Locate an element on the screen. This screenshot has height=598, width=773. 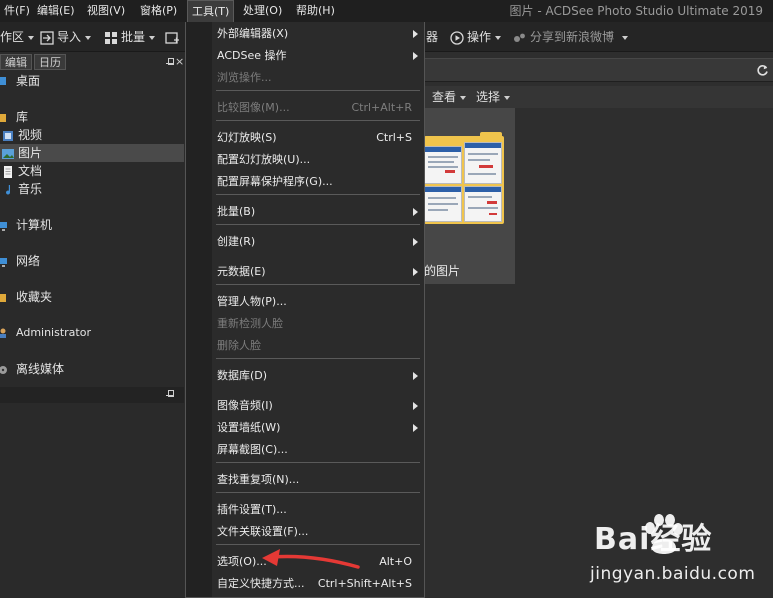
menu-item-shortcut: Ctrl+Shift+Alt+S is located at coordinates (364, 583).